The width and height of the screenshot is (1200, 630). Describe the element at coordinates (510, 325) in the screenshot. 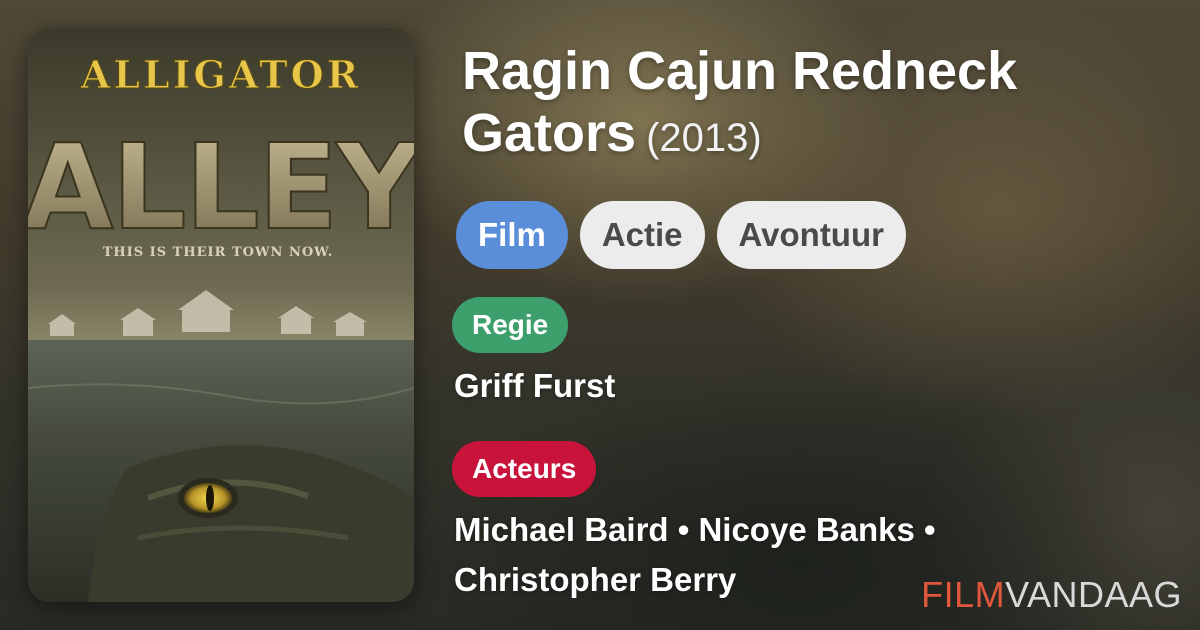

I see `director-badge: Regie` at that location.